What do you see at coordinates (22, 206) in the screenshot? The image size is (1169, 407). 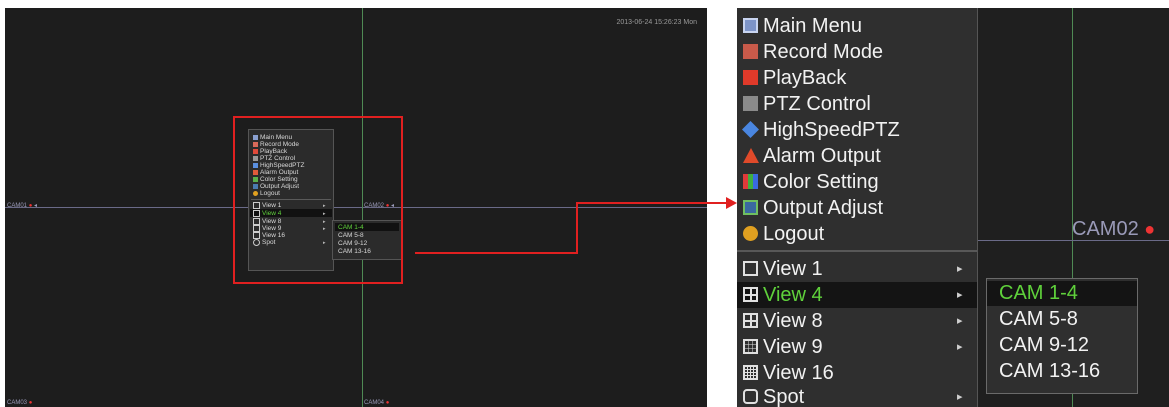 I see `camera-label-cam01: CAM01 ● ◂` at bounding box center [22, 206].